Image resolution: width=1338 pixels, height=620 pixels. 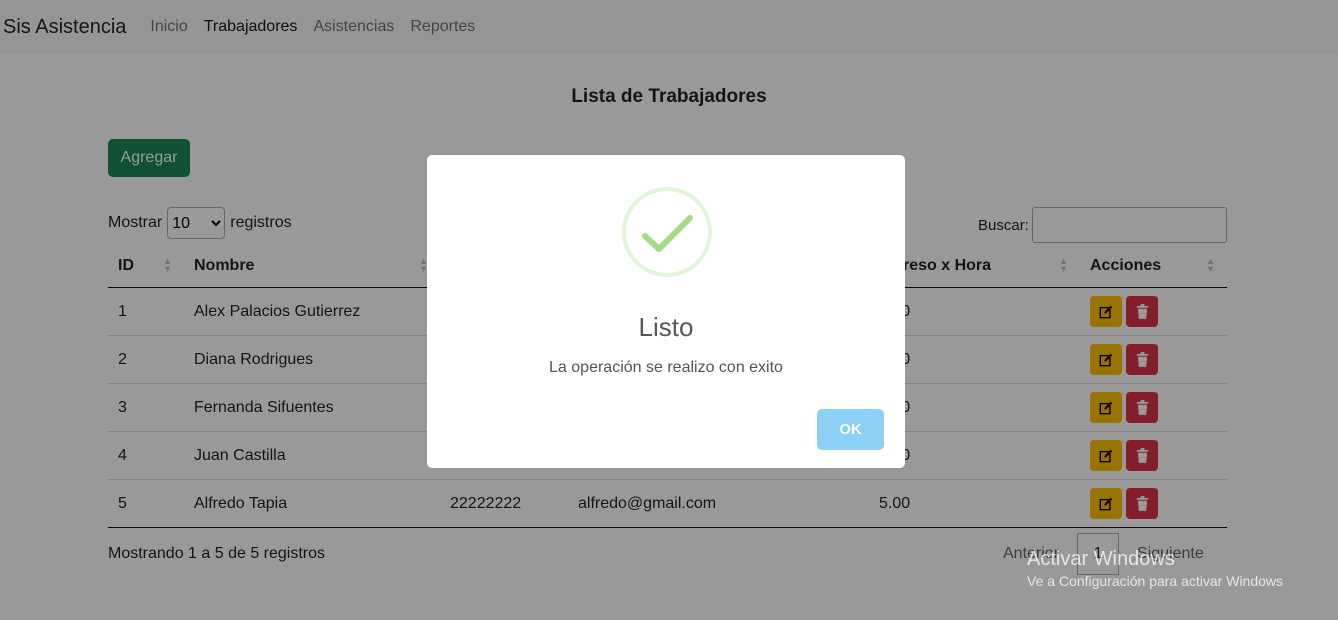 I want to click on dialog-title: Listo, so click(x=666, y=327).